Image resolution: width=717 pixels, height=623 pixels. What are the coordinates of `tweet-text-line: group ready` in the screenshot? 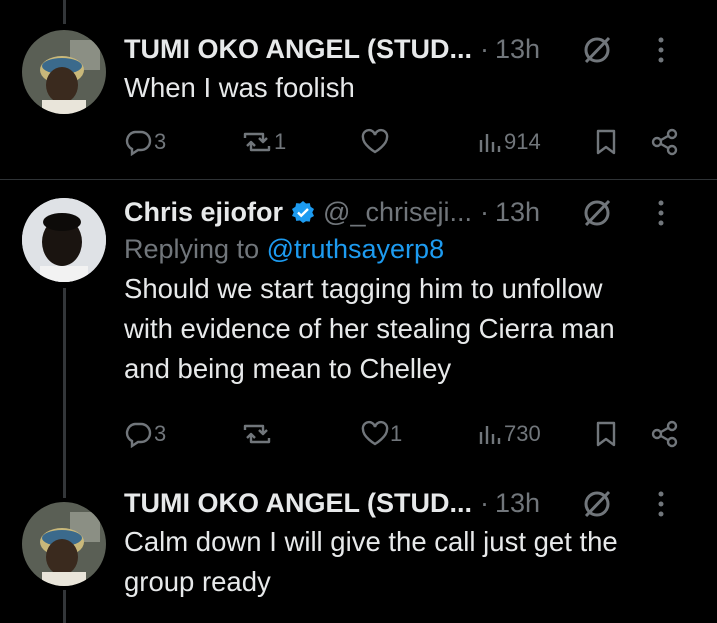 It's located at (197, 581).